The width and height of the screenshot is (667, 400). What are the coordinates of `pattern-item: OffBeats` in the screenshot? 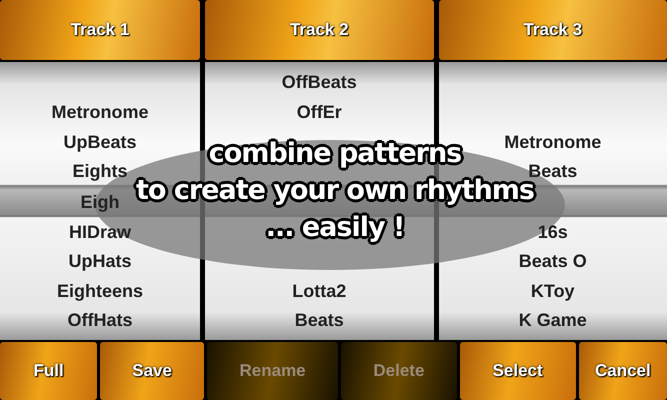 It's located at (319, 83).